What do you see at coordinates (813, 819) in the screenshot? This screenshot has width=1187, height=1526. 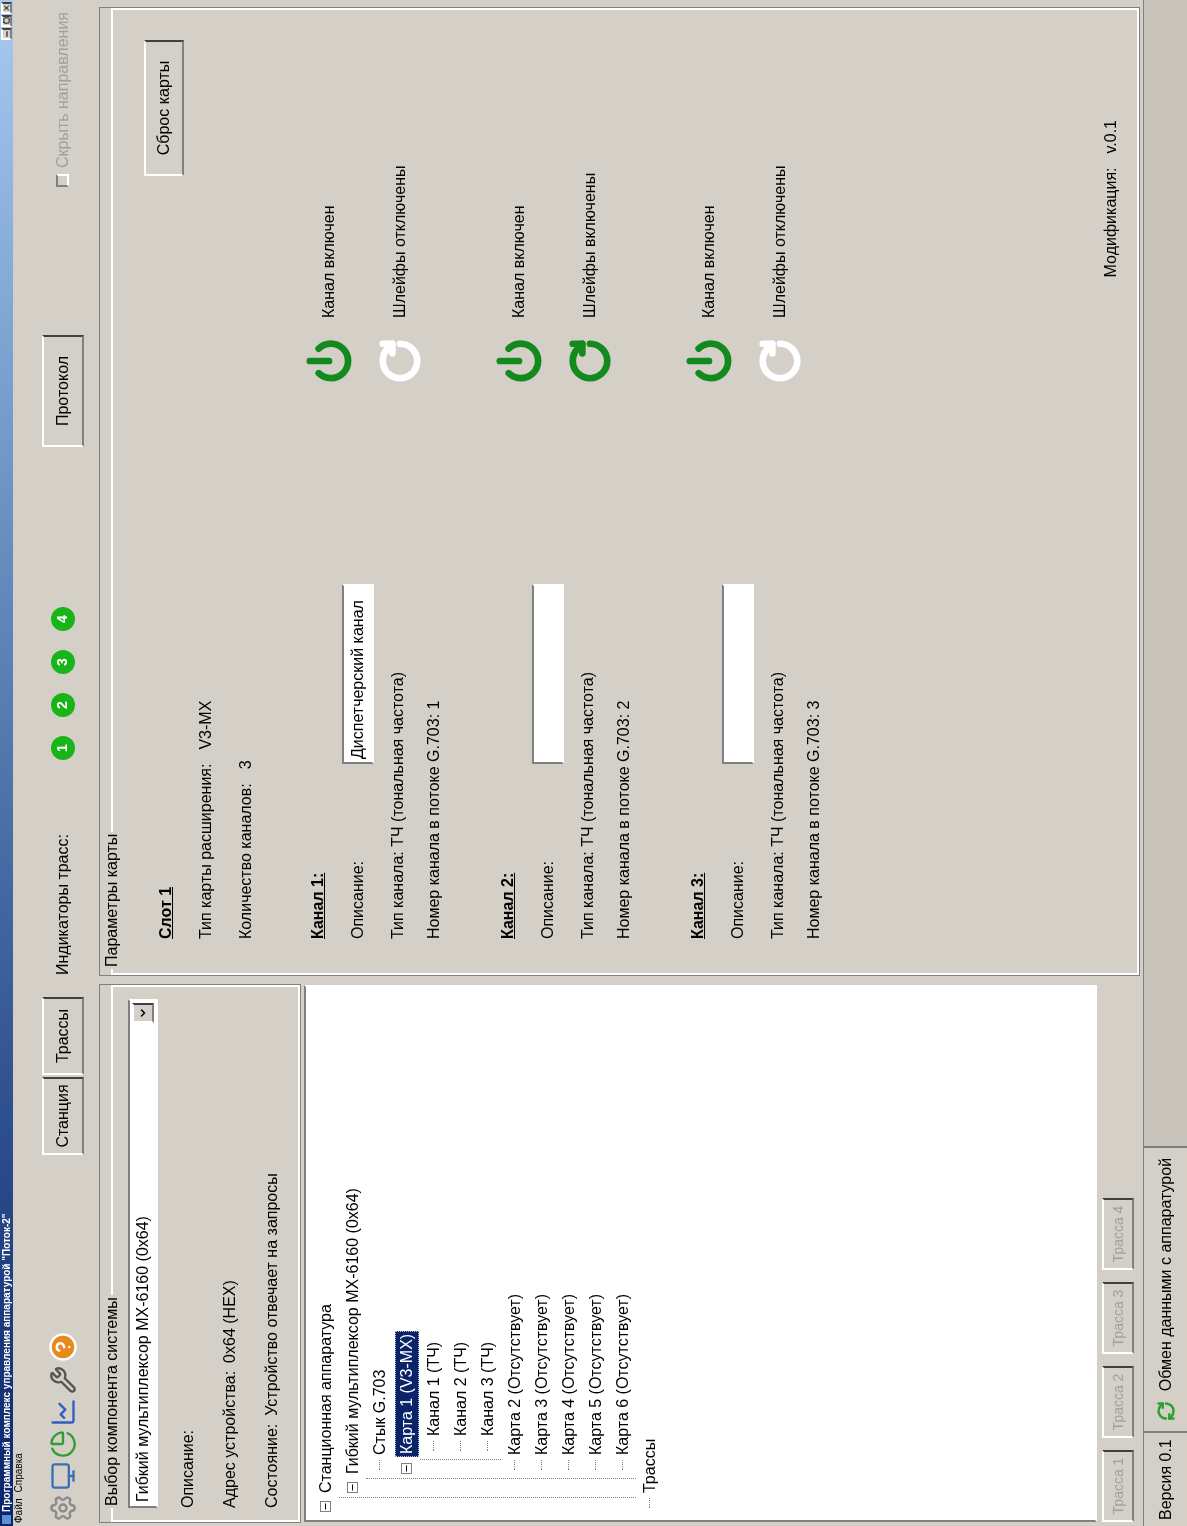 I see `channel-number: Номер канала в потоке G.703: 3` at bounding box center [813, 819].